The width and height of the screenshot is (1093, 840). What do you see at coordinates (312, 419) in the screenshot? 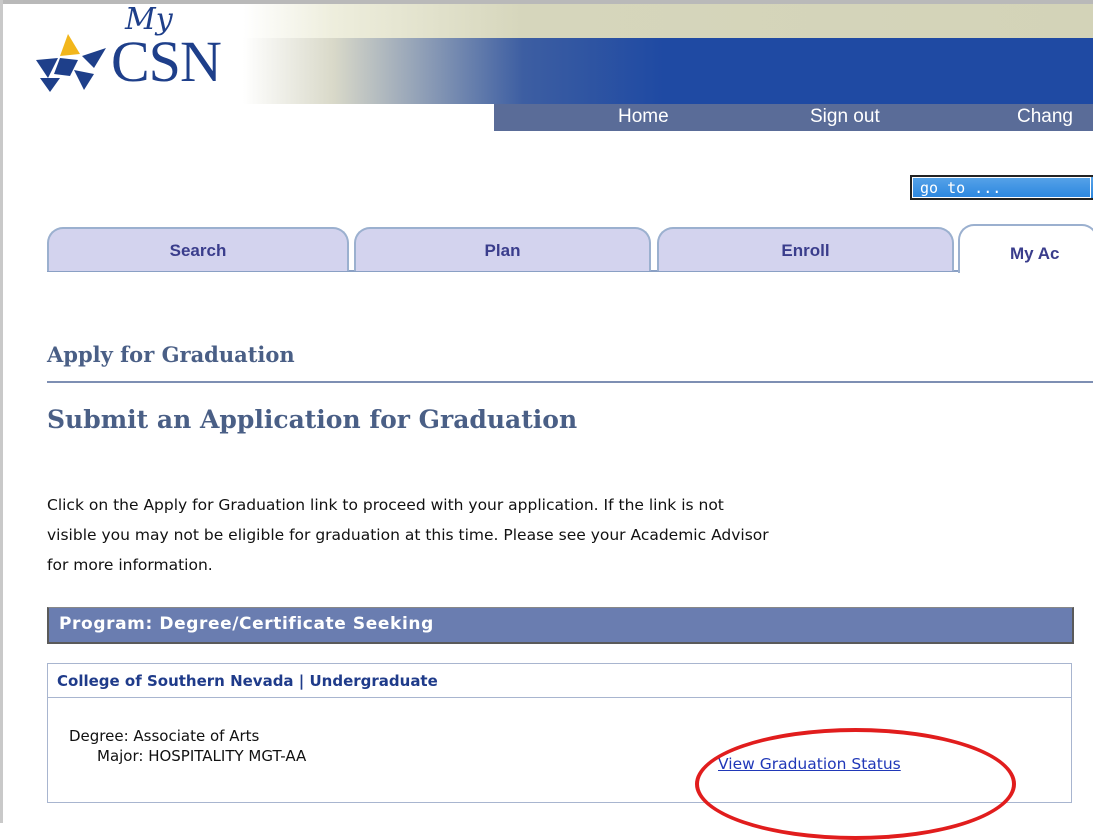
I see `page-title: Submit an Application for Graduation` at bounding box center [312, 419].